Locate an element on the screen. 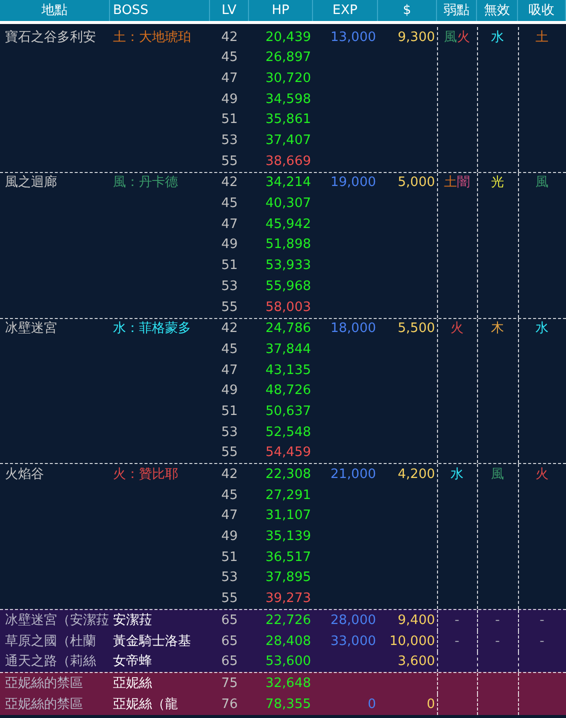 The image size is (566, 718). hp-value: 34,598 is located at coordinates (288, 99).